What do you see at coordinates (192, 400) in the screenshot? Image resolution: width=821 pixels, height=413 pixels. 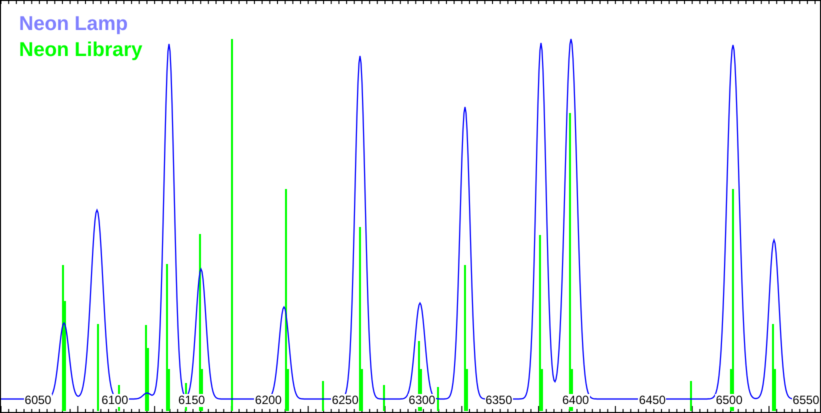 I see `axis-label: 6150` at bounding box center [192, 400].